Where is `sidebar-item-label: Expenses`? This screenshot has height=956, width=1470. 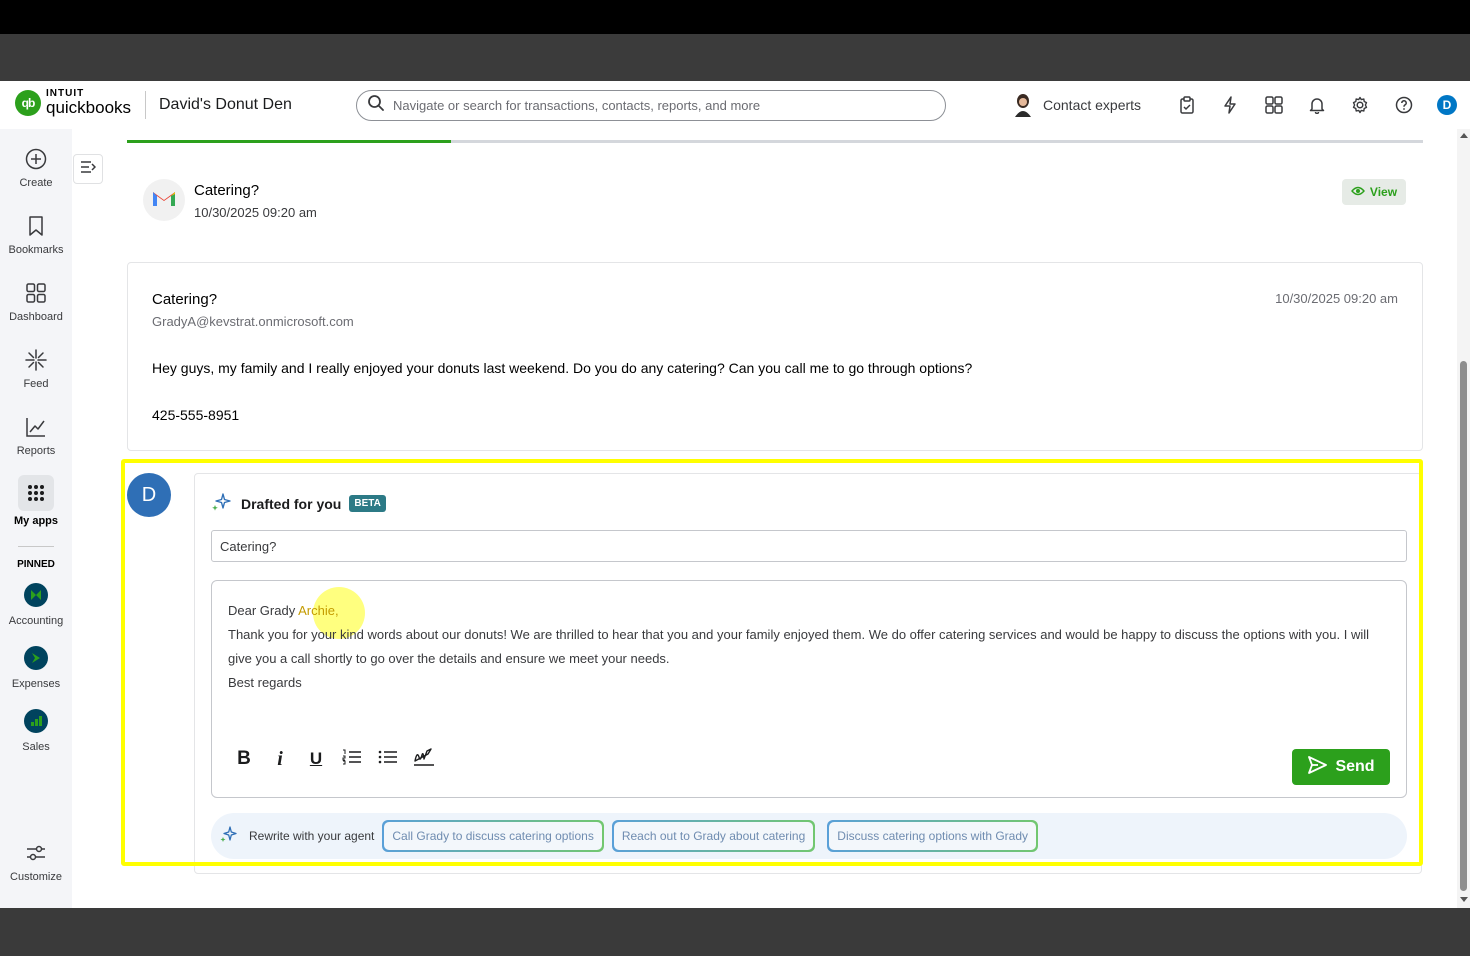 sidebar-item-label: Expenses is located at coordinates (36, 684).